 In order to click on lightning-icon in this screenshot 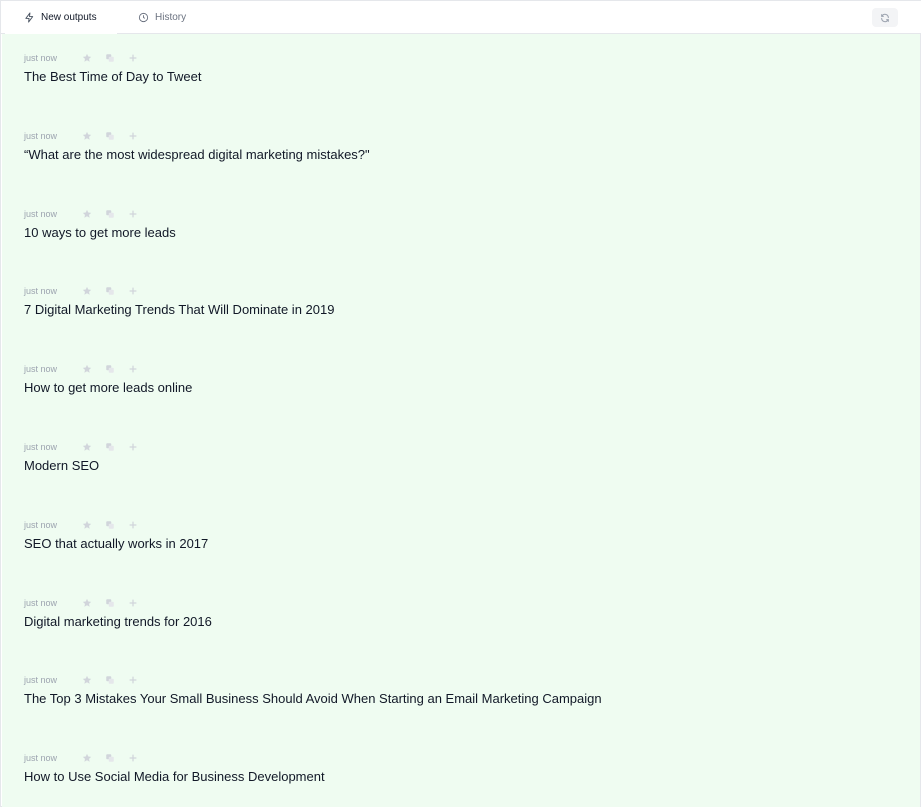, I will do `click(29, 17)`.